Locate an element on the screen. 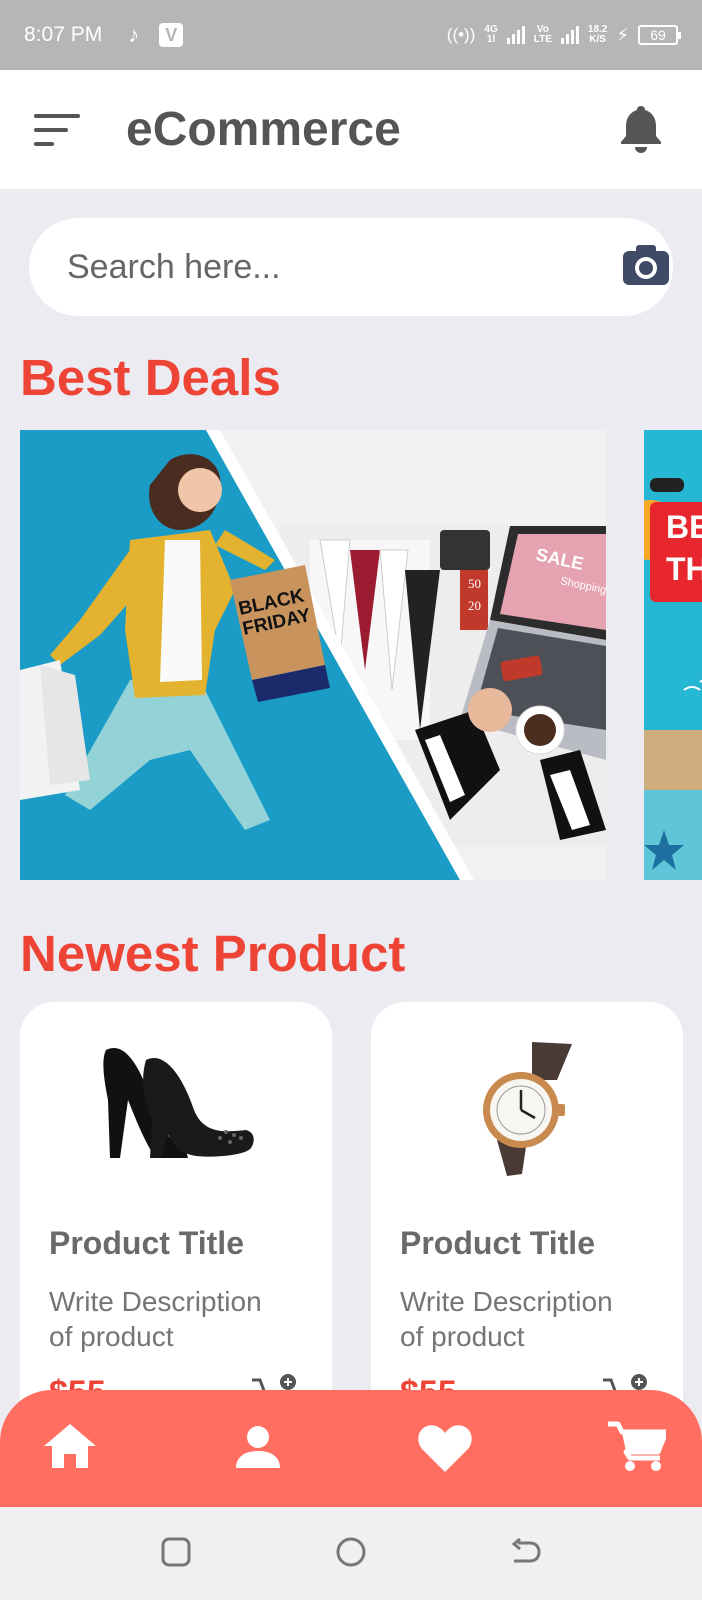  camera-icon is located at coordinates (646, 267).